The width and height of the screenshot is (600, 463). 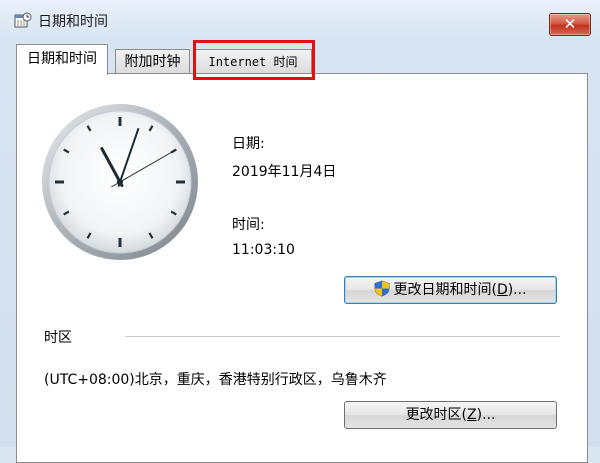 I want to click on tab-date-time: 日期和时间, so click(x=62, y=59).